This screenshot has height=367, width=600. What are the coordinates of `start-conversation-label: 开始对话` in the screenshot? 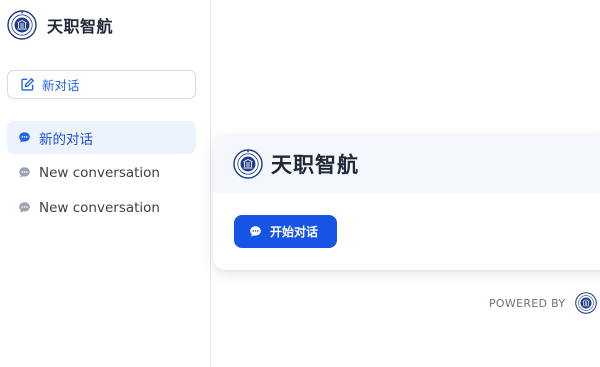 It's located at (294, 232).